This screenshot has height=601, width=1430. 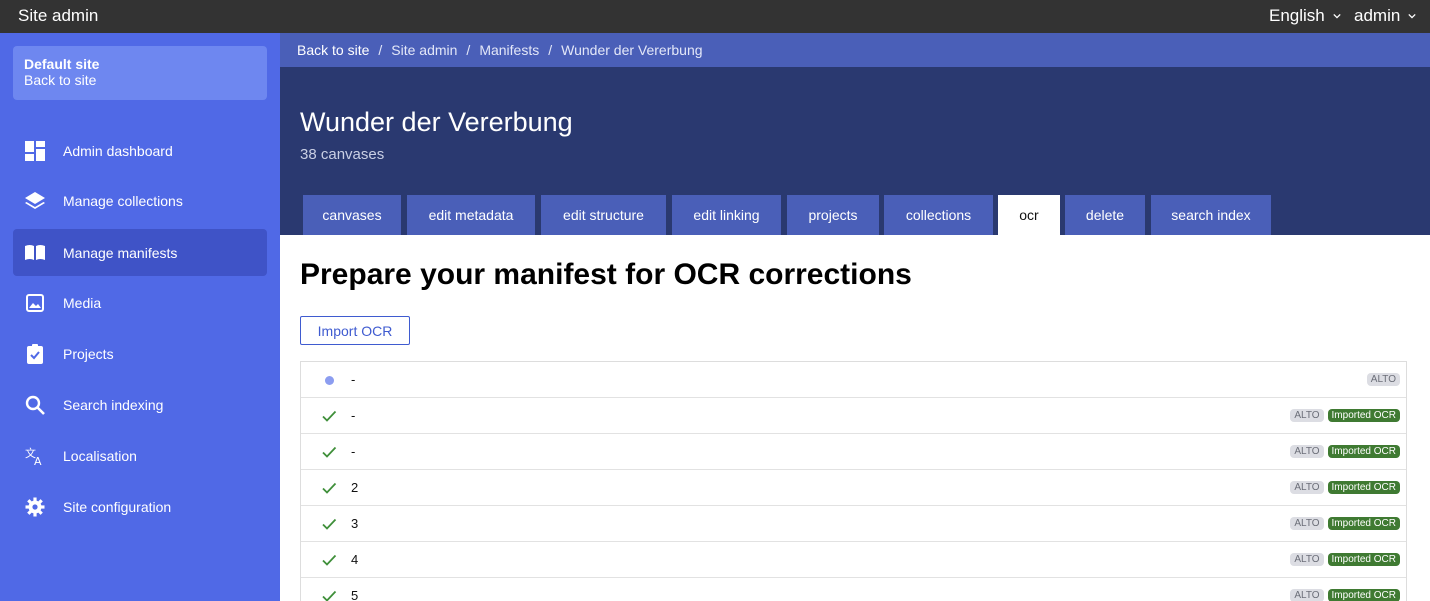 What do you see at coordinates (726, 215) in the screenshot?
I see `tab-edit-linking: edit linking` at bounding box center [726, 215].